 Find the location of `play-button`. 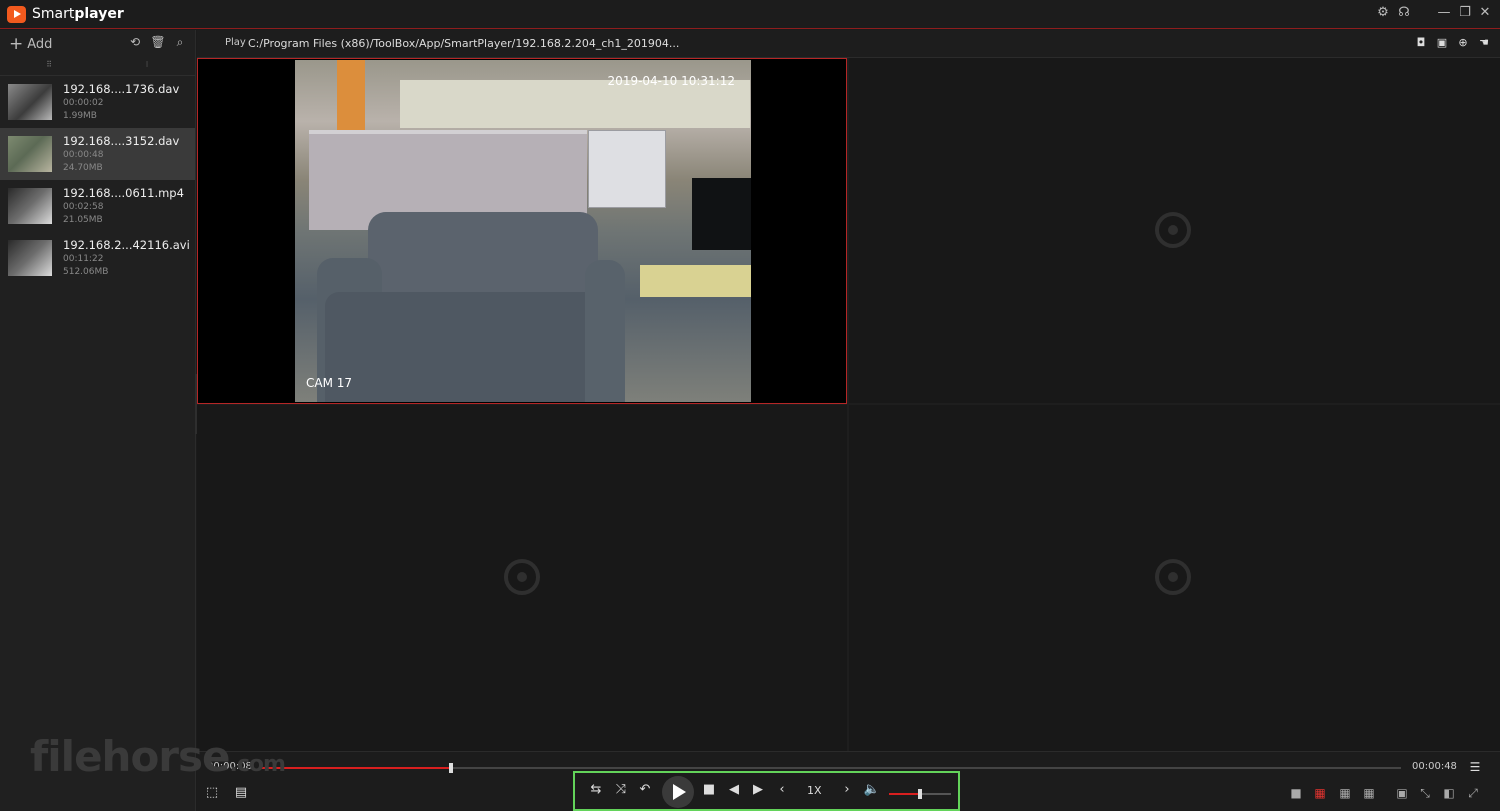

play-button is located at coordinates (678, 792).